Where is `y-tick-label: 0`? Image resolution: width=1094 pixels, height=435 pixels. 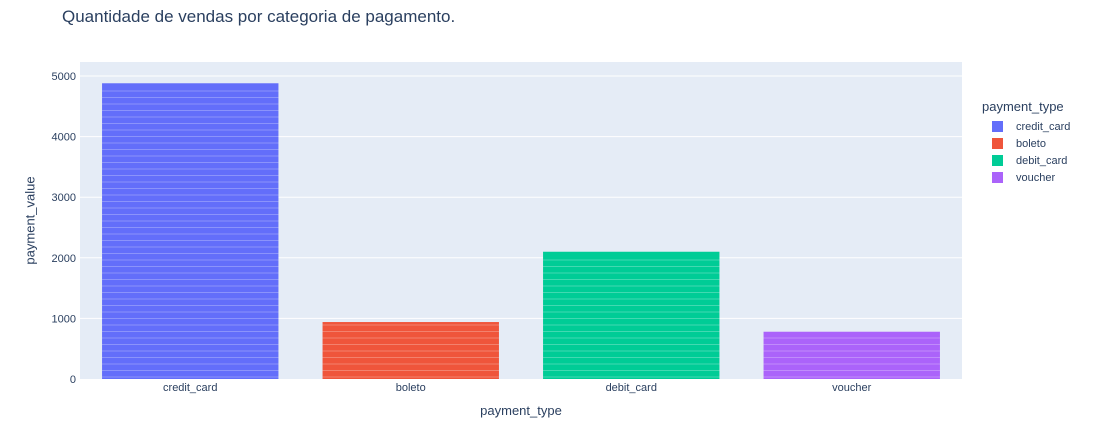 y-tick-label: 0 is located at coordinates (73, 380).